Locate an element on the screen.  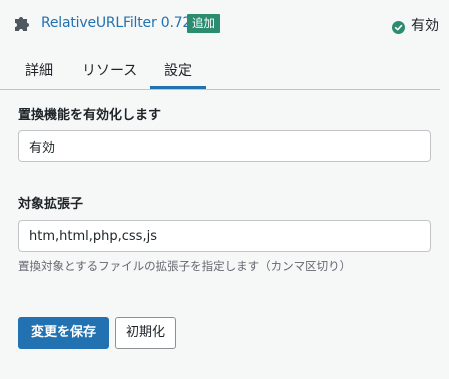
reset-button: 初期化 is located at coordinates (146, 333).